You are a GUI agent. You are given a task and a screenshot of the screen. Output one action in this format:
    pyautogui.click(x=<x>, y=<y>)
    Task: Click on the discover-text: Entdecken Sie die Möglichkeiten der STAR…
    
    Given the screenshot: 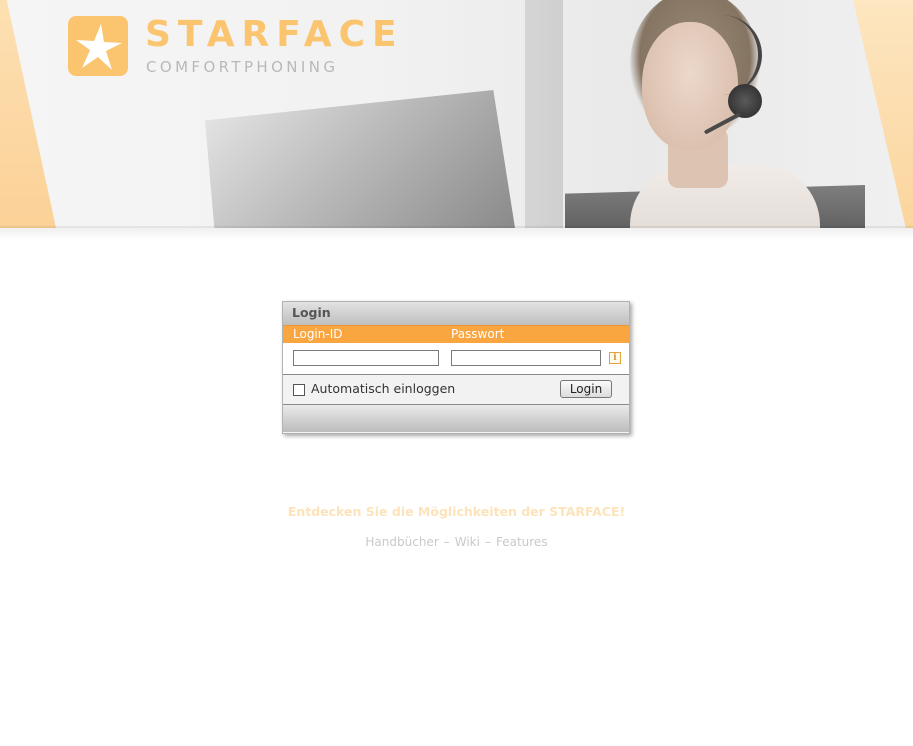 What is the action you would take?
    pyautogui.click(x=456, y=511)
    